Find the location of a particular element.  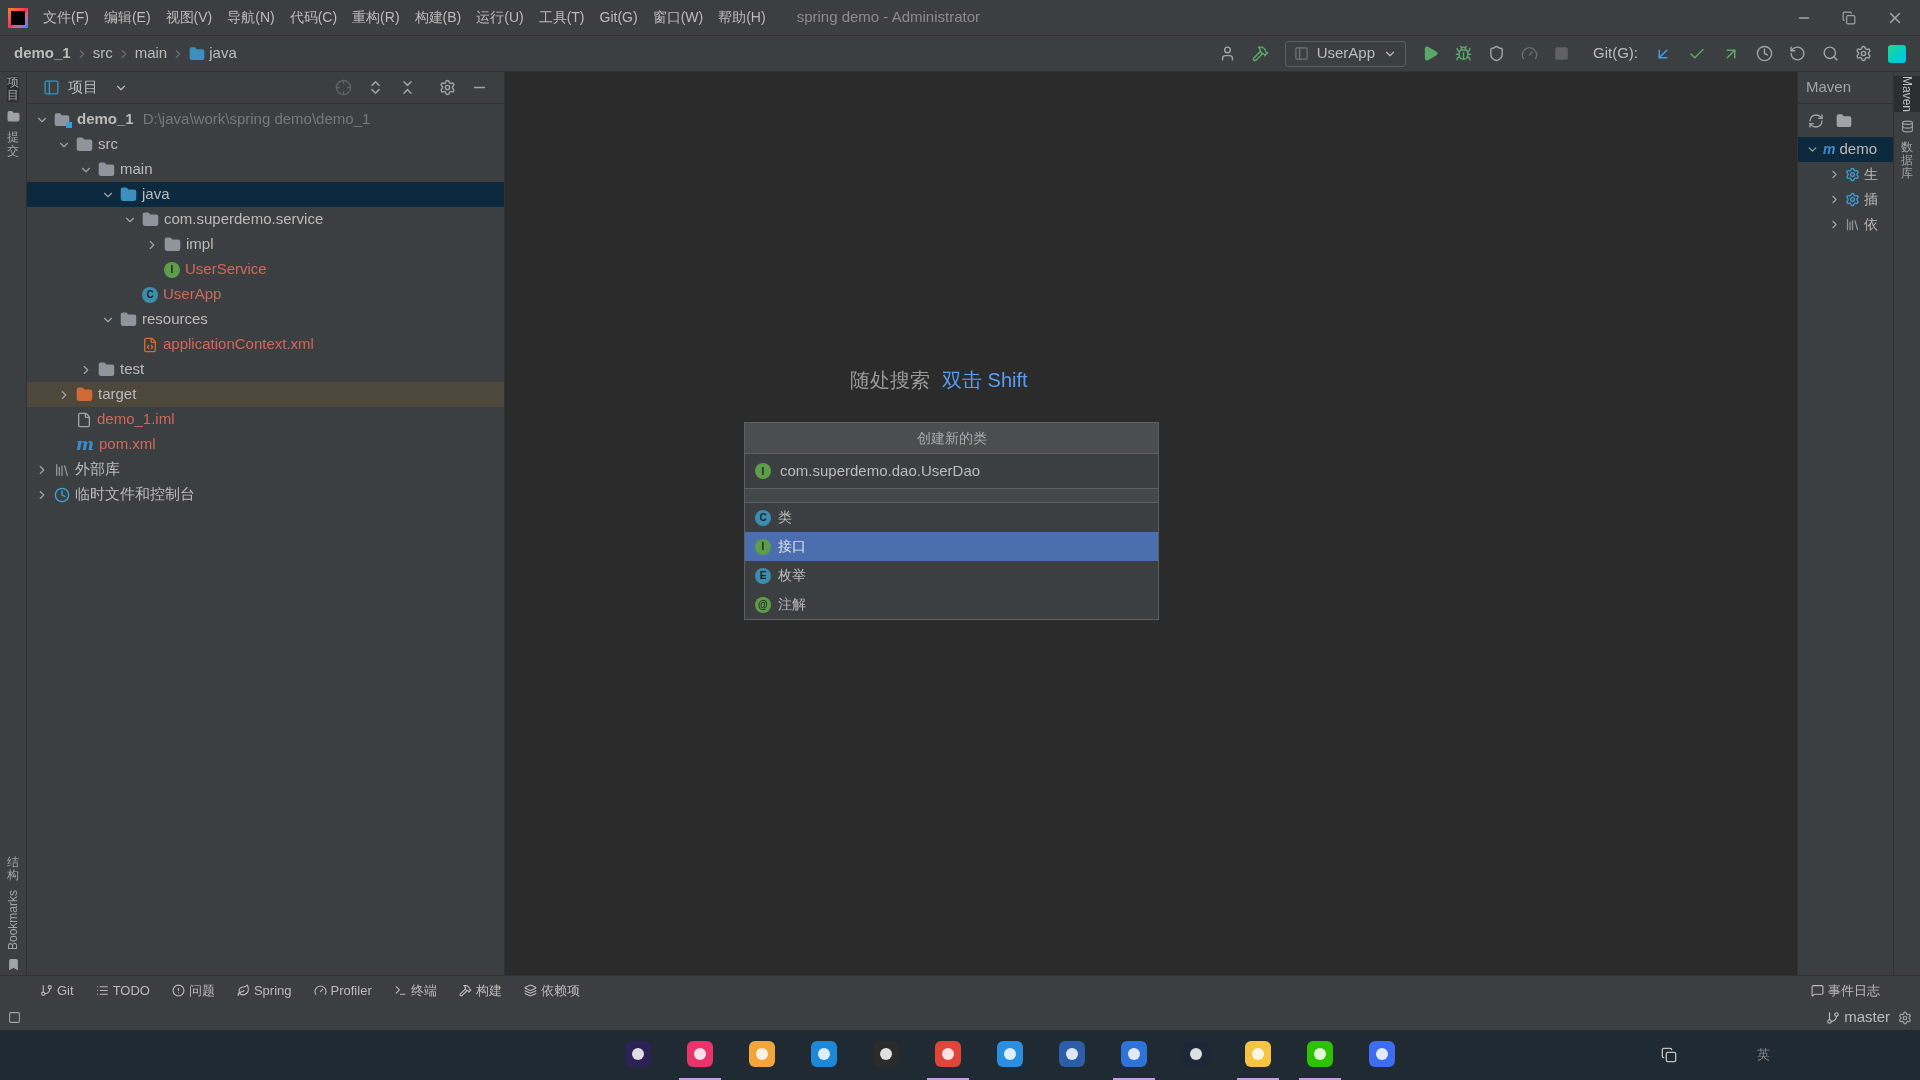

app-logo-icon is located at coordinates (18, 17).